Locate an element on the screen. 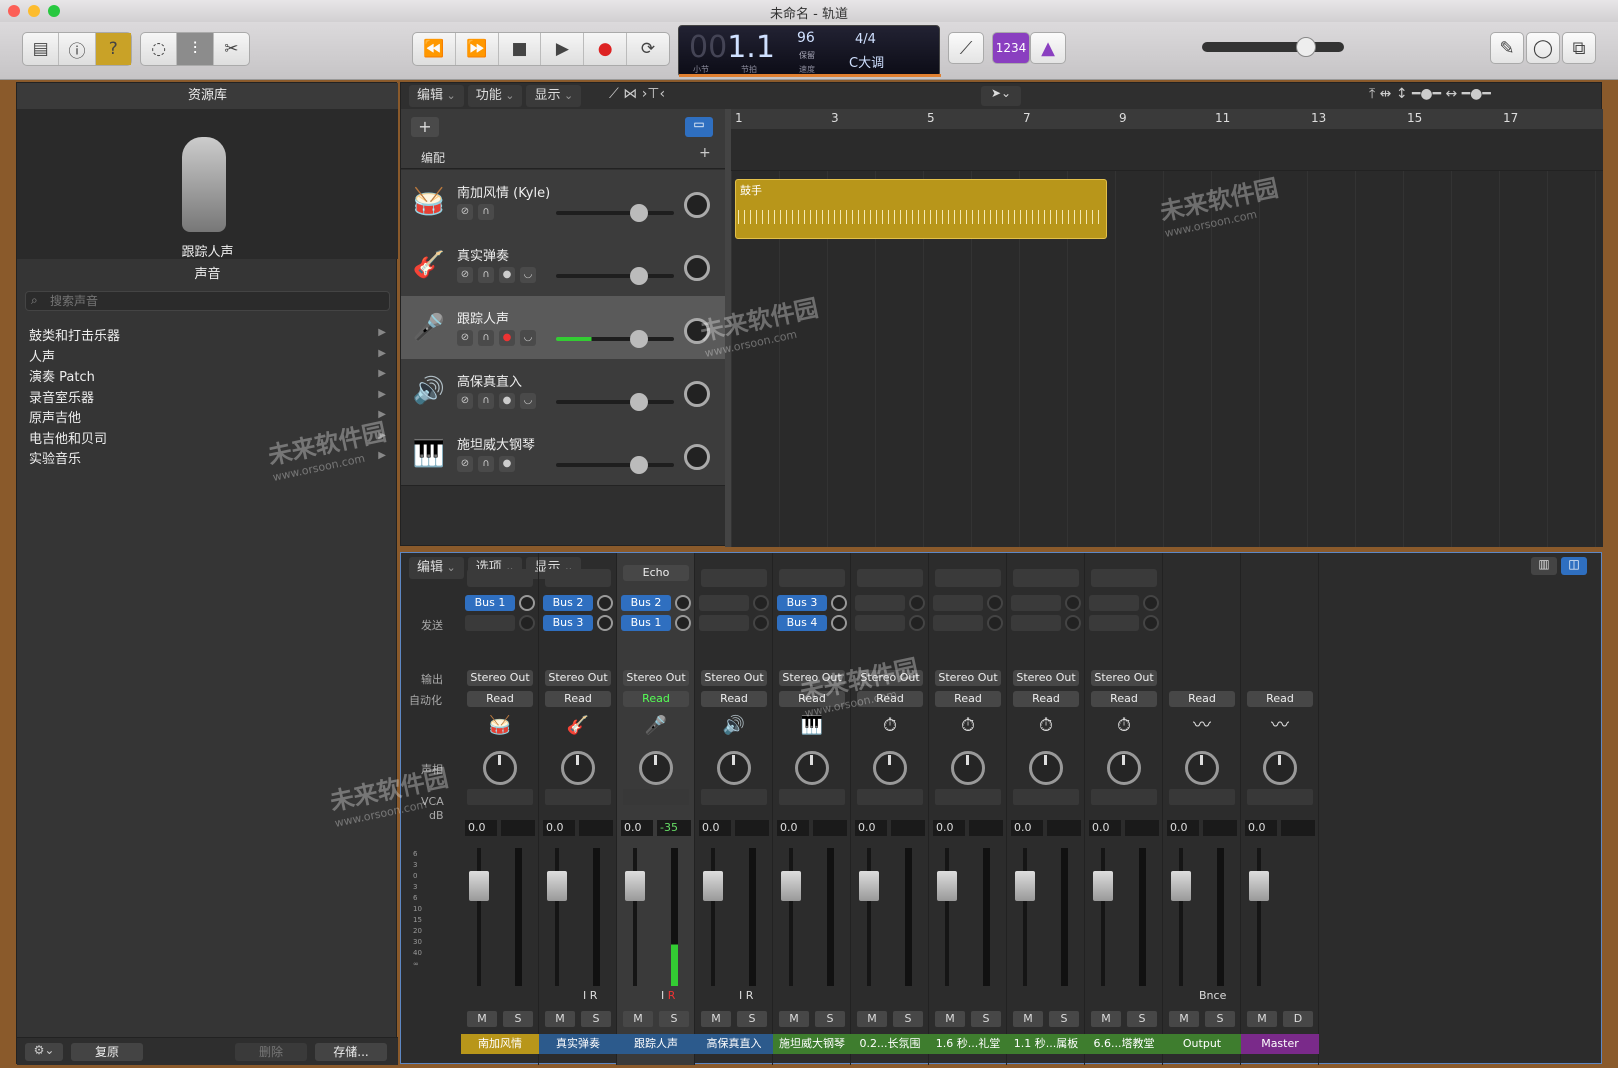 The width and height of the screenshot is (1618, 1068). solo-button: D is located at coordinates (1298, 1019).